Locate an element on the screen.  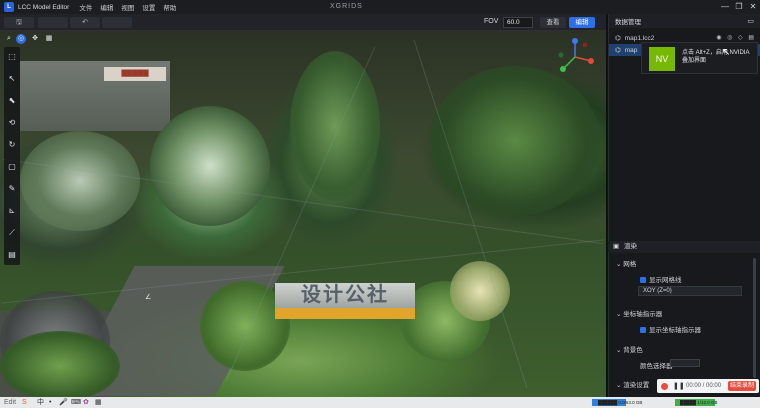
render-settings-label: 渲染设置 is located at coordinates (636, 385).